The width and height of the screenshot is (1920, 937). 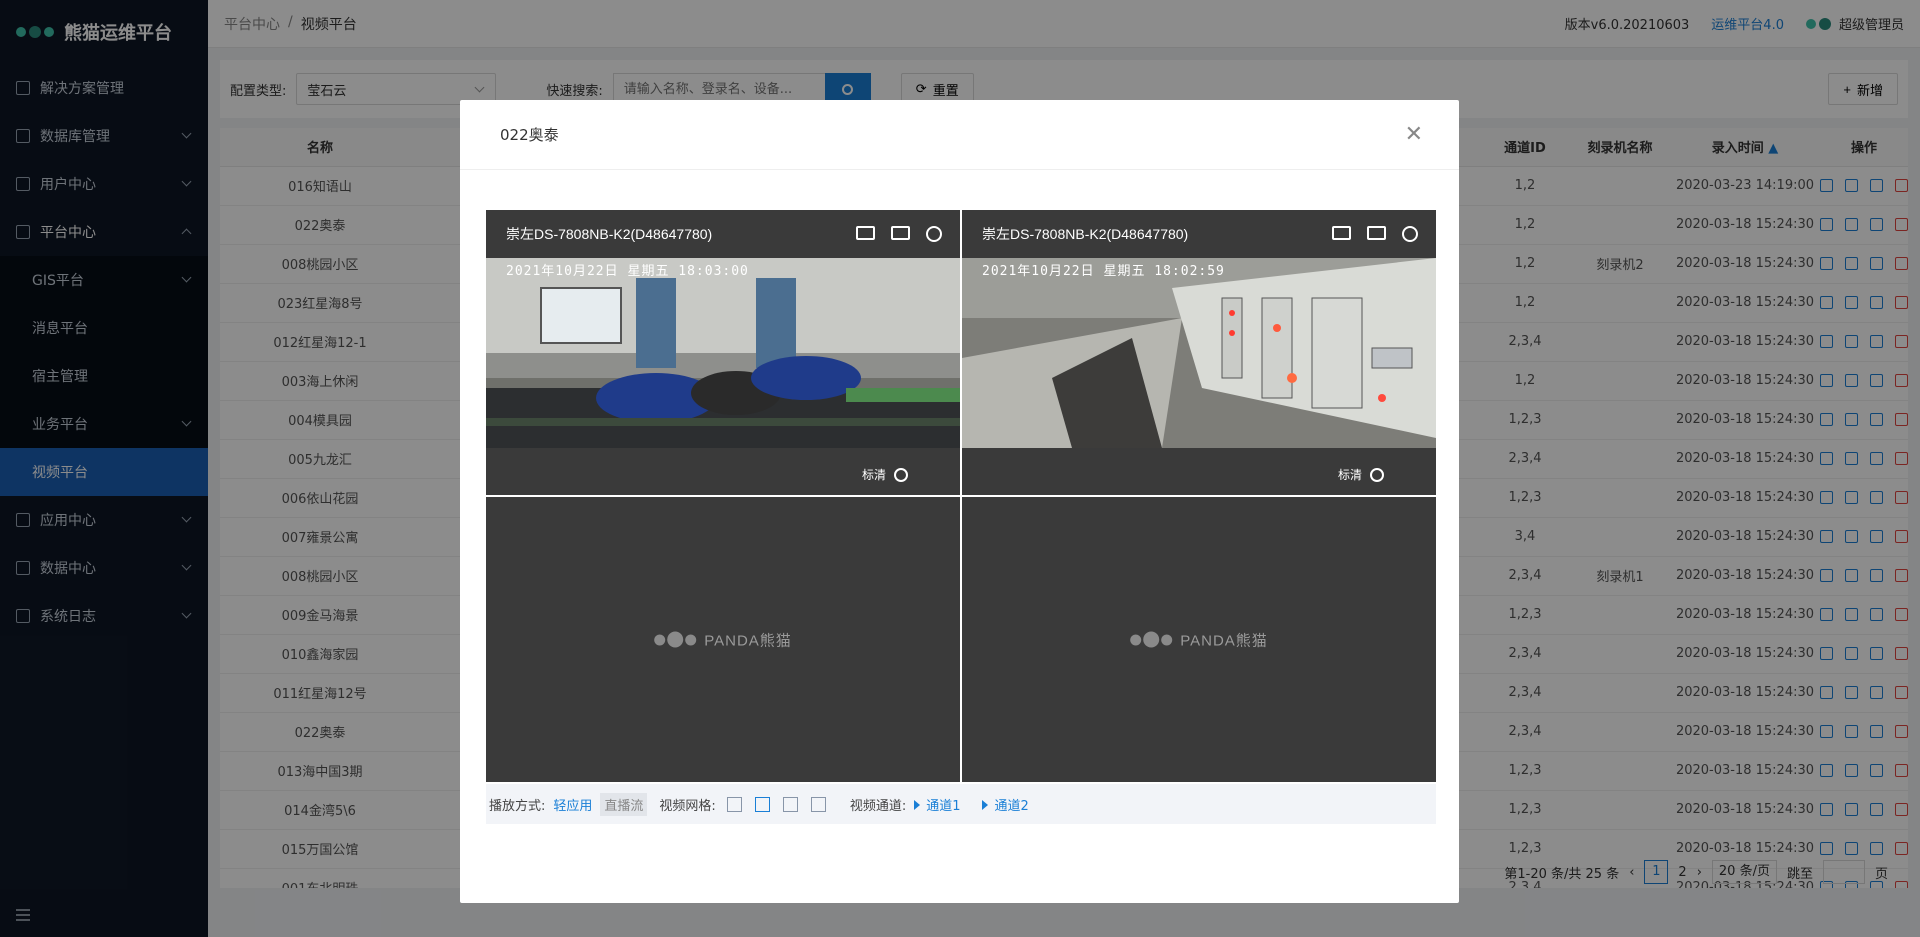 What do you see at coordinates (572, 804) in the screenshot?
I see `play-mode-light: 轻应用` at bounding box center [572, 804].